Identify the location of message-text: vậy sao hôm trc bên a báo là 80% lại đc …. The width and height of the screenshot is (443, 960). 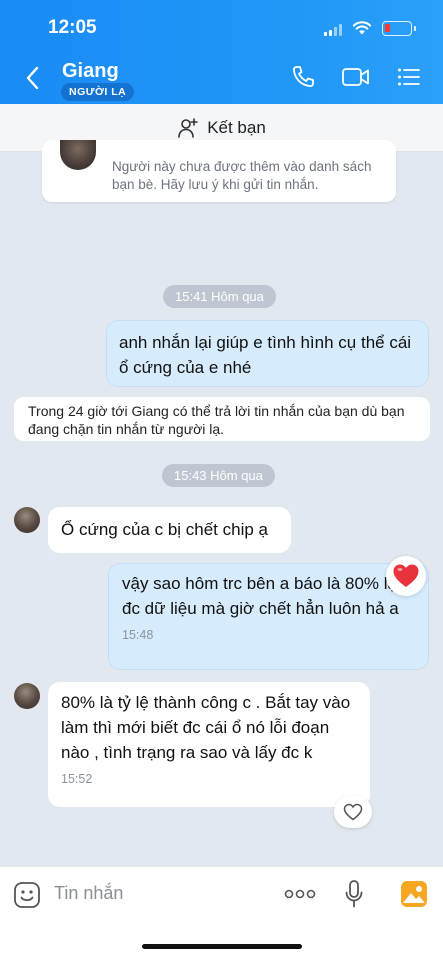
(261, 596).